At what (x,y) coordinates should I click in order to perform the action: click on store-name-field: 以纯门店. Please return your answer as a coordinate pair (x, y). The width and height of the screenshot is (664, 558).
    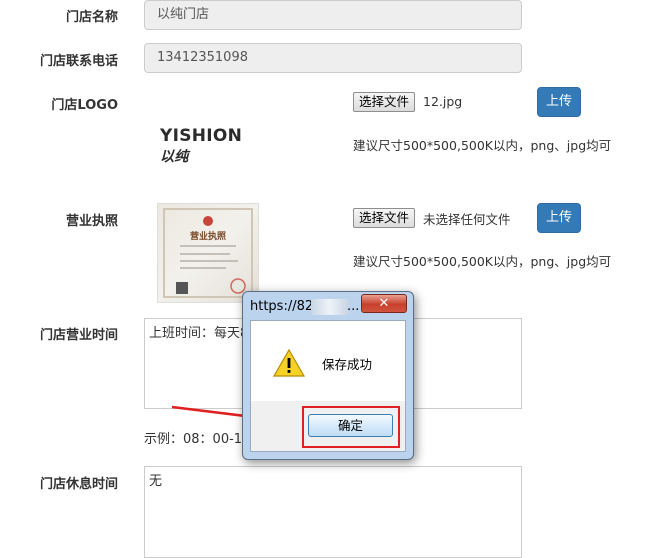
    Looking at the image, I should click on (333, 15).